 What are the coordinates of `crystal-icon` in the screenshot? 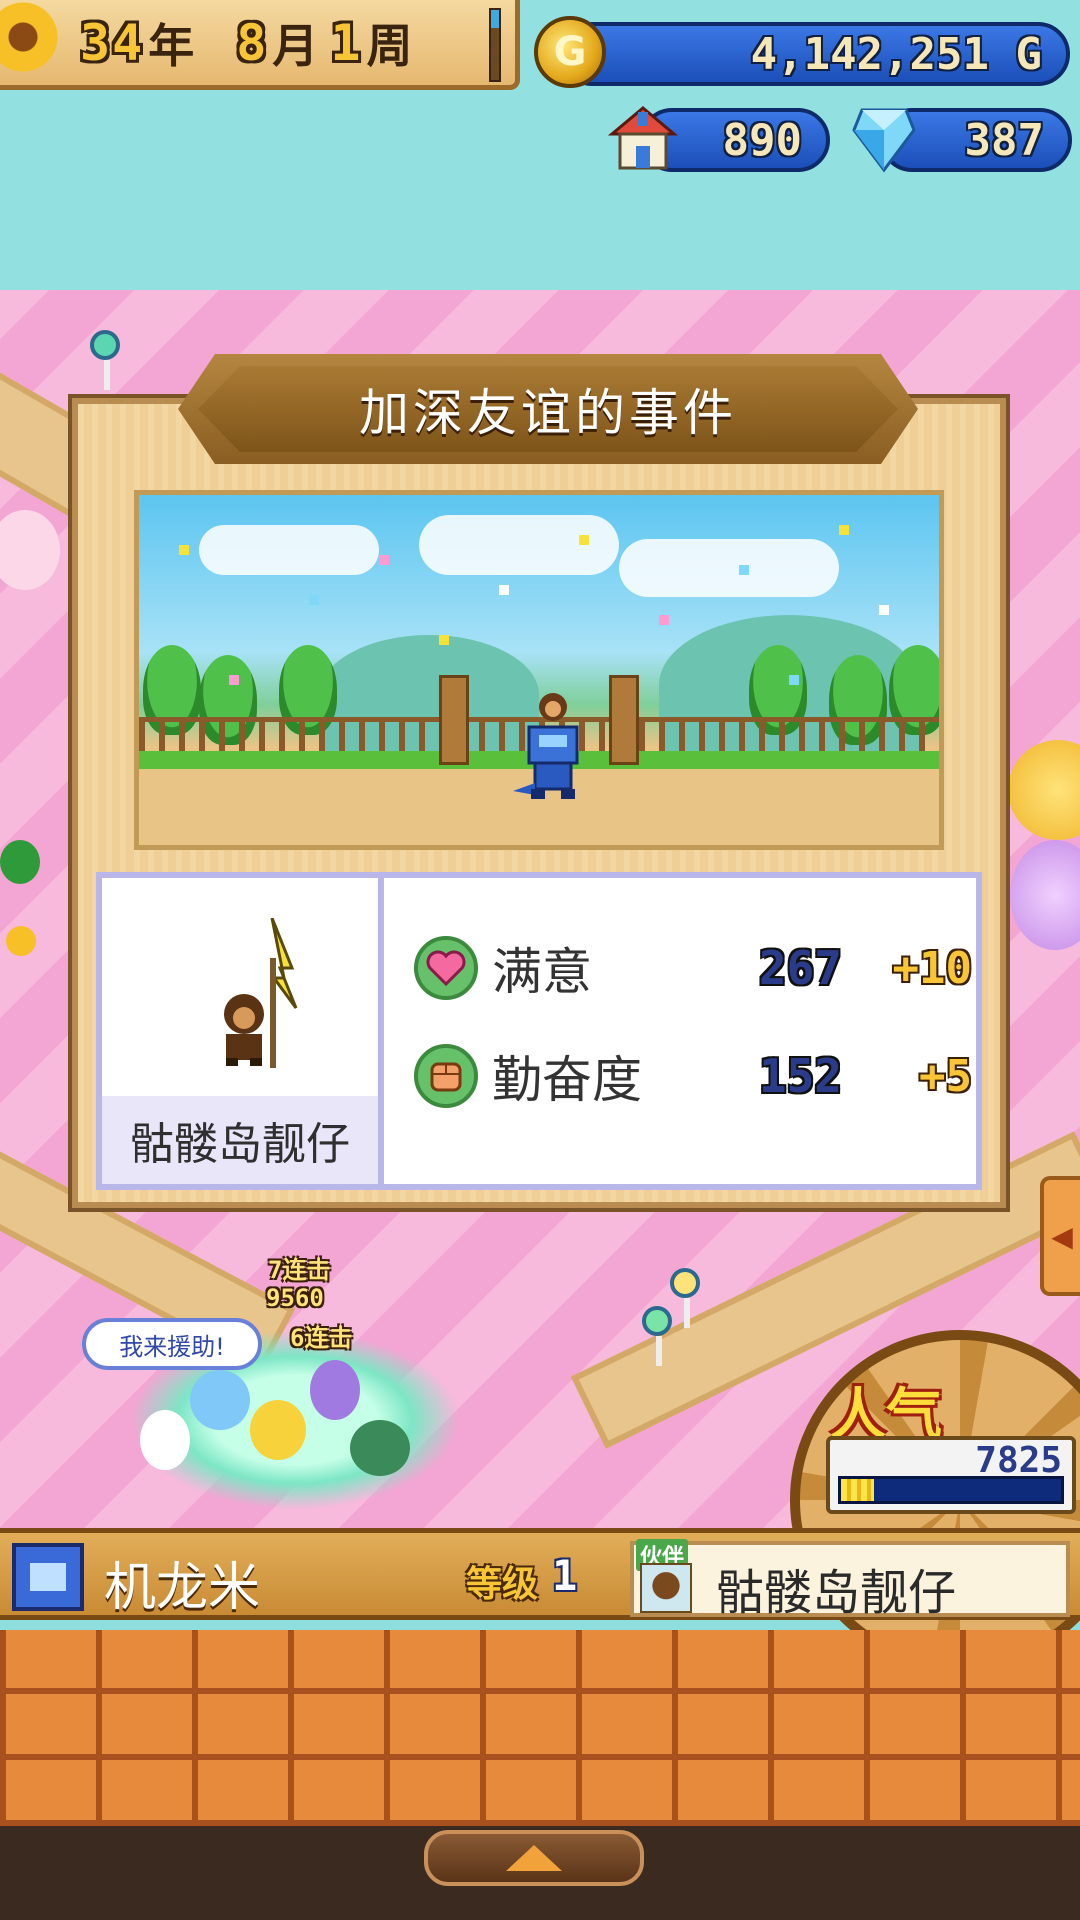 It's located at (884, 140).